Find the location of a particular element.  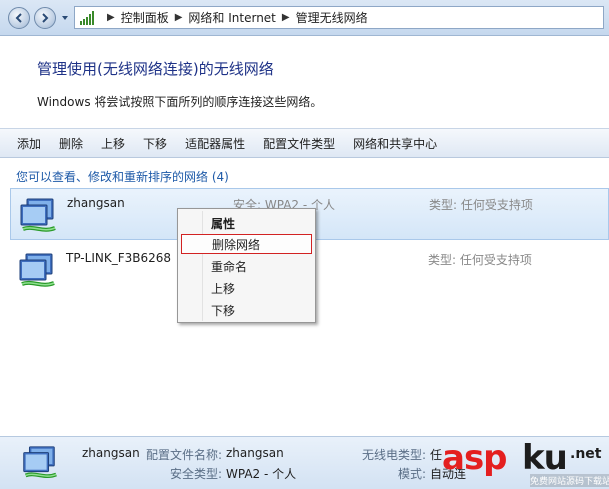

watermark-brand-b: ku is located at coordinates (545, 458).